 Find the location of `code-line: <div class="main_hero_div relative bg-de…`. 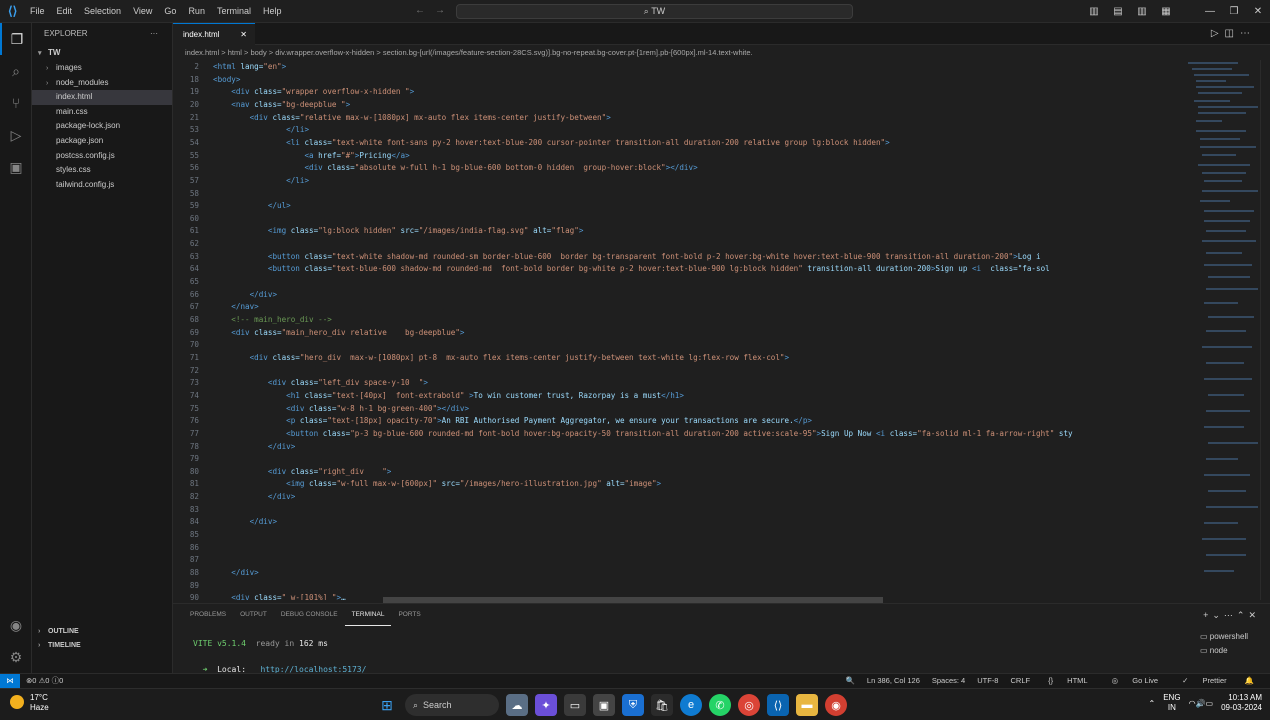

code-line: <div class="main_hero_div relative bg-de… is located at coordinates (338, 332).